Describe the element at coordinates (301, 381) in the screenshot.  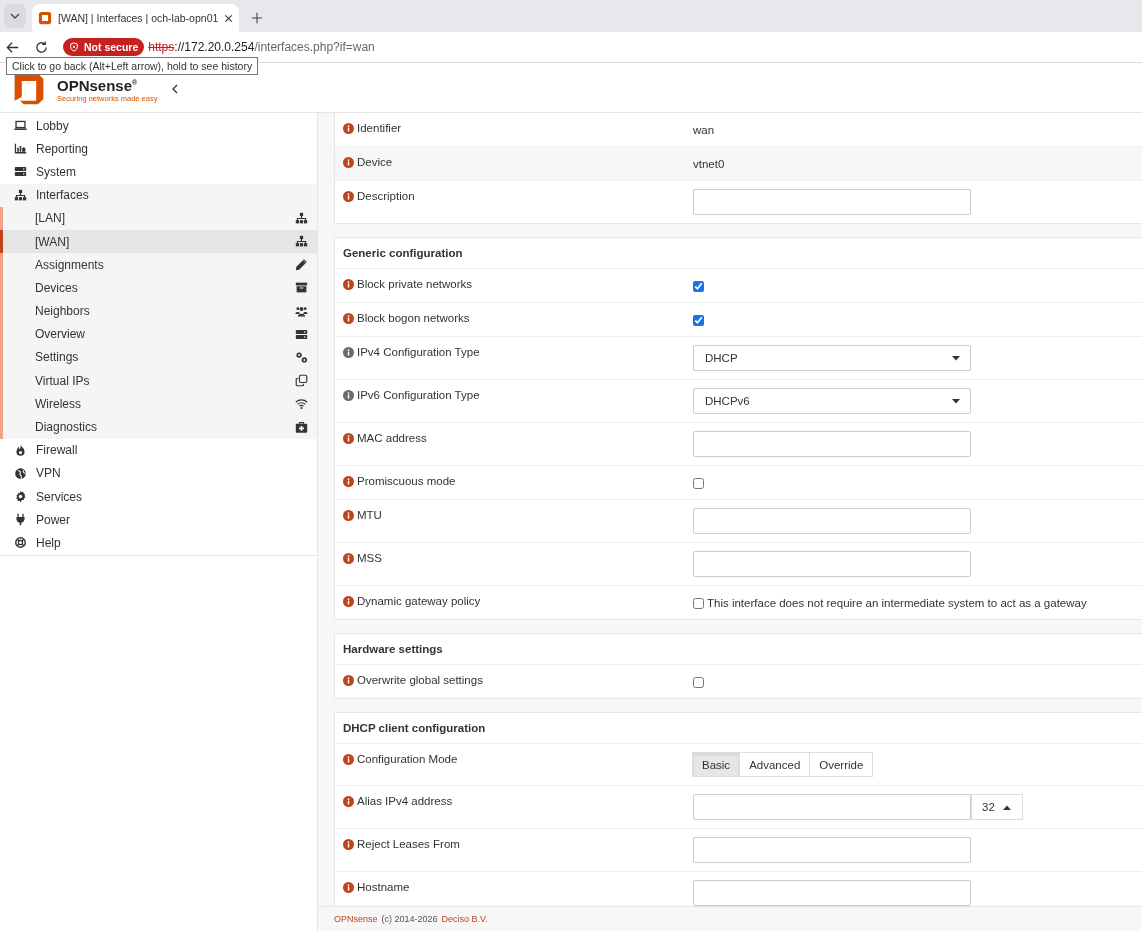
I see `copy-icon` at that location.